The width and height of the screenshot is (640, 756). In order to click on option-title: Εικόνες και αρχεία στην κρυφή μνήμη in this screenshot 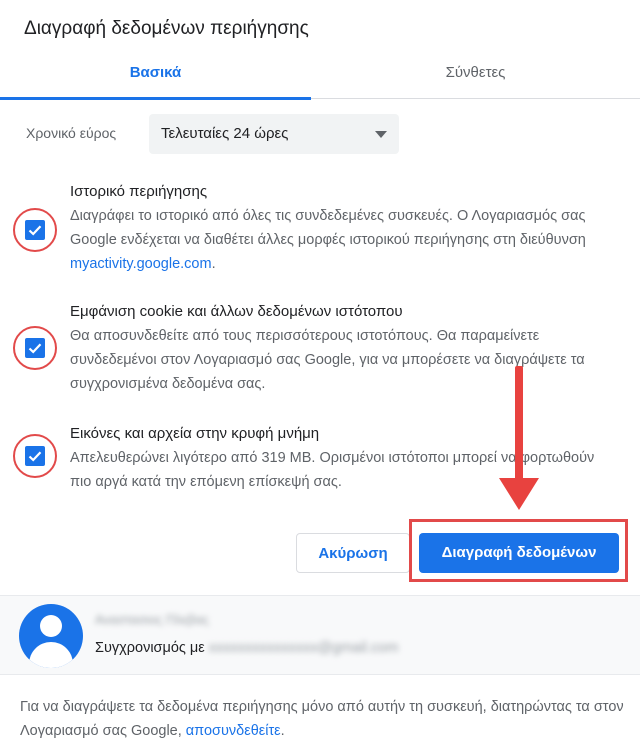, I will do `click(195, 433)`.